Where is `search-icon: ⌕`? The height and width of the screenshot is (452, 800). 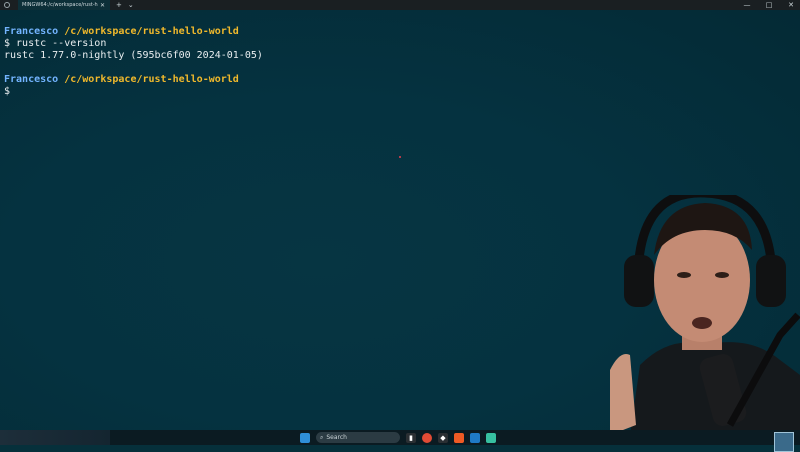 search-icon: ⌕ is located at coordinates (322, 437).